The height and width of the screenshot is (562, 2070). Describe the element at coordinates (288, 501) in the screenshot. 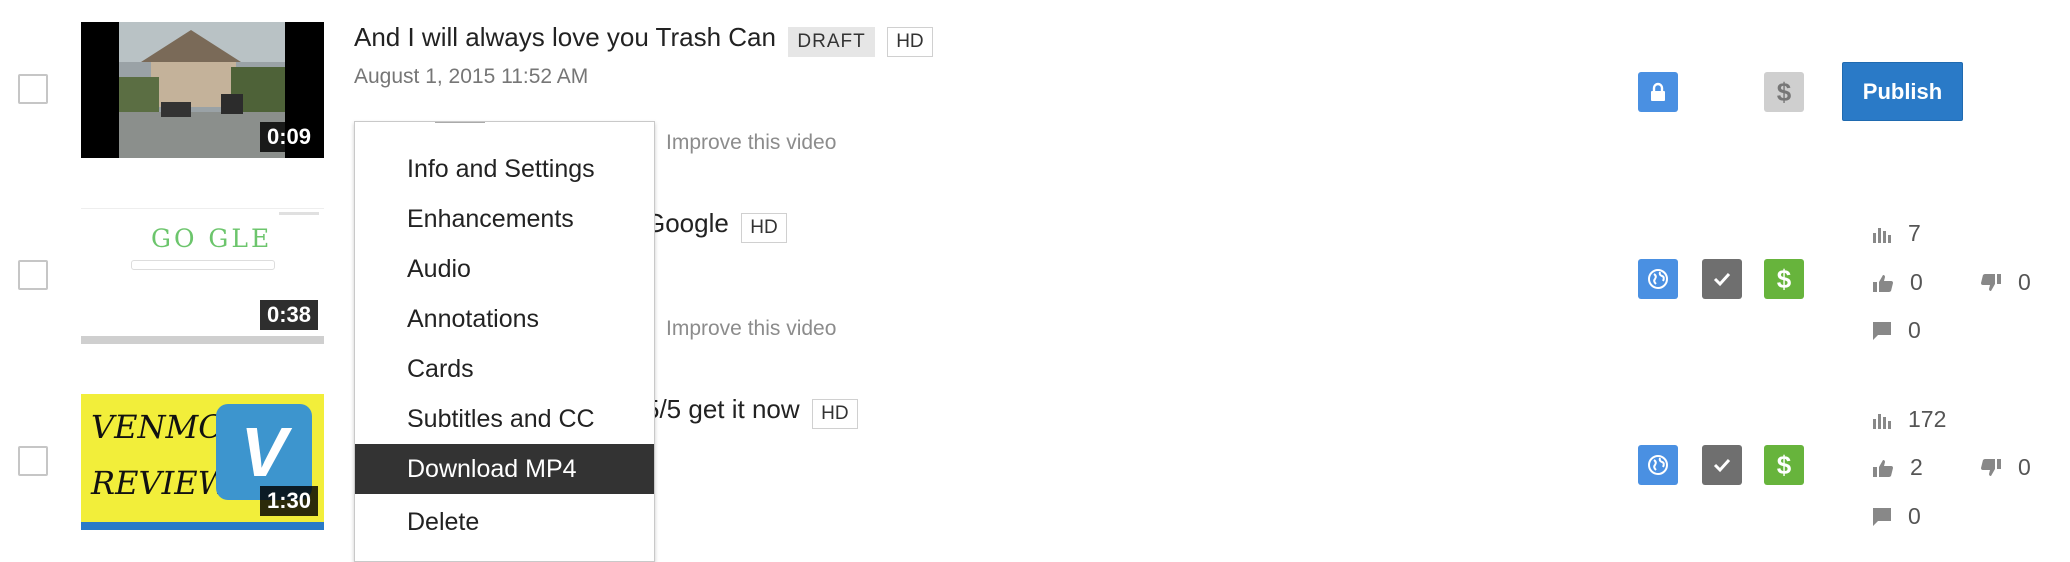

I see `video-duration: 1:30` at that location.